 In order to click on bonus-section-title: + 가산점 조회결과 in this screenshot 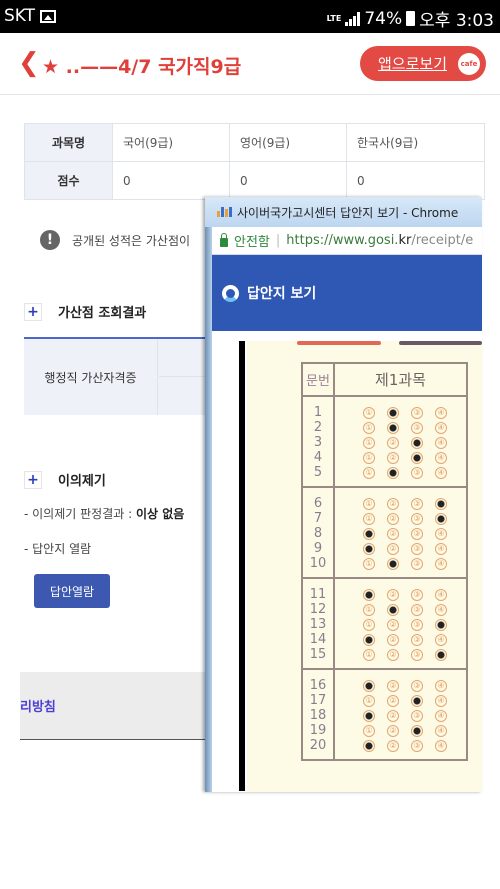, I will do `click(85, 311)`.